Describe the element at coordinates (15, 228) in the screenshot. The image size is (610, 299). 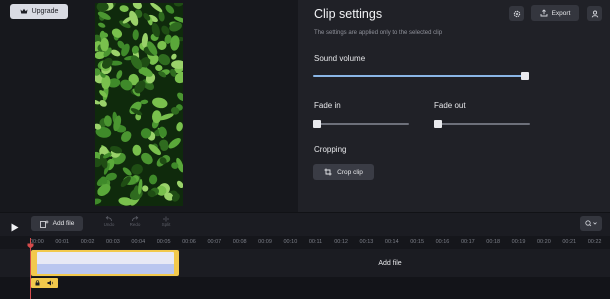
I see `play-button` at that location.